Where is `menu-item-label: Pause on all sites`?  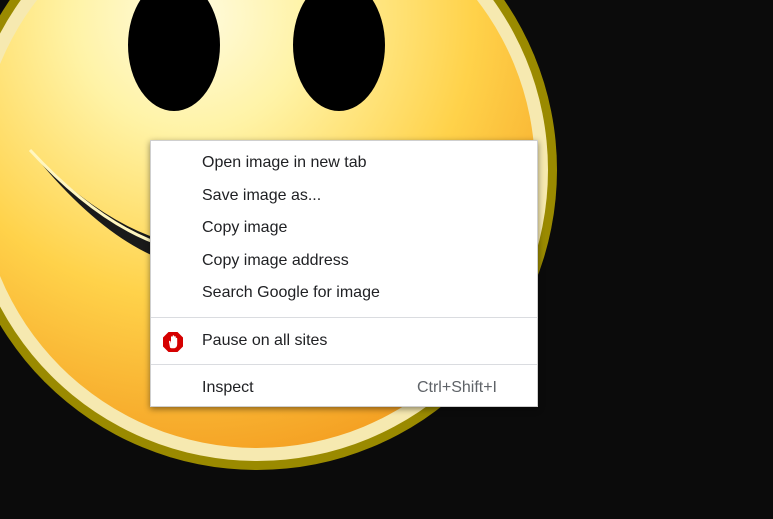
menu-item-label: Pause on all sites is located at coordinates (265, 340).